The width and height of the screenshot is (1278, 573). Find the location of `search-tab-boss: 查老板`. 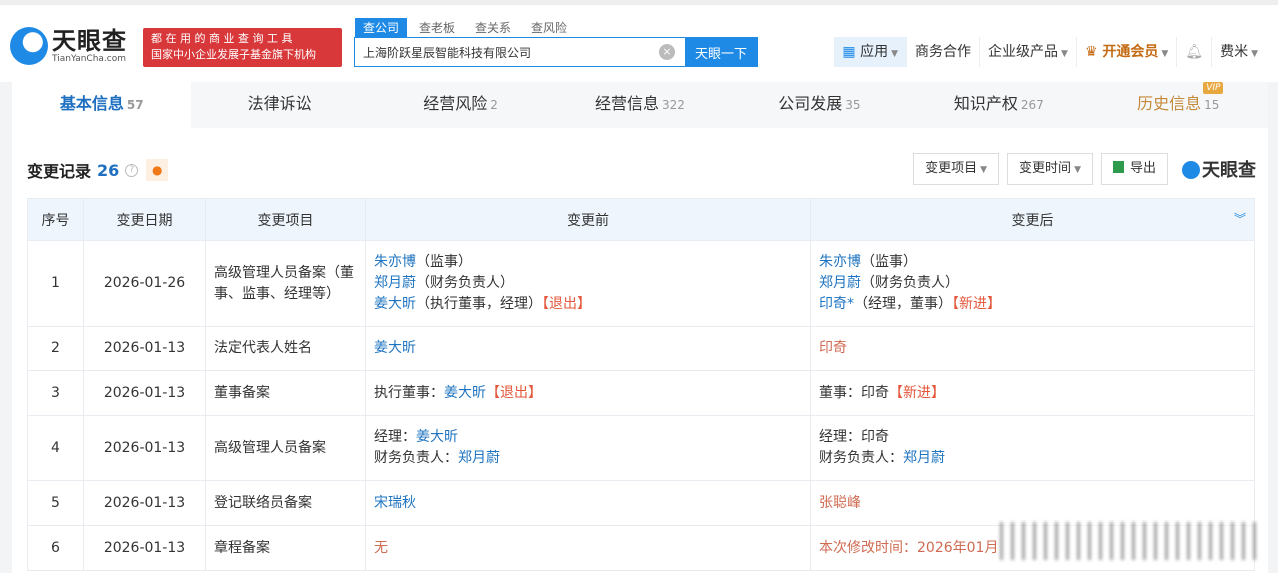

search-tab-boss: 查老板 is located at coordinates (437, 27).